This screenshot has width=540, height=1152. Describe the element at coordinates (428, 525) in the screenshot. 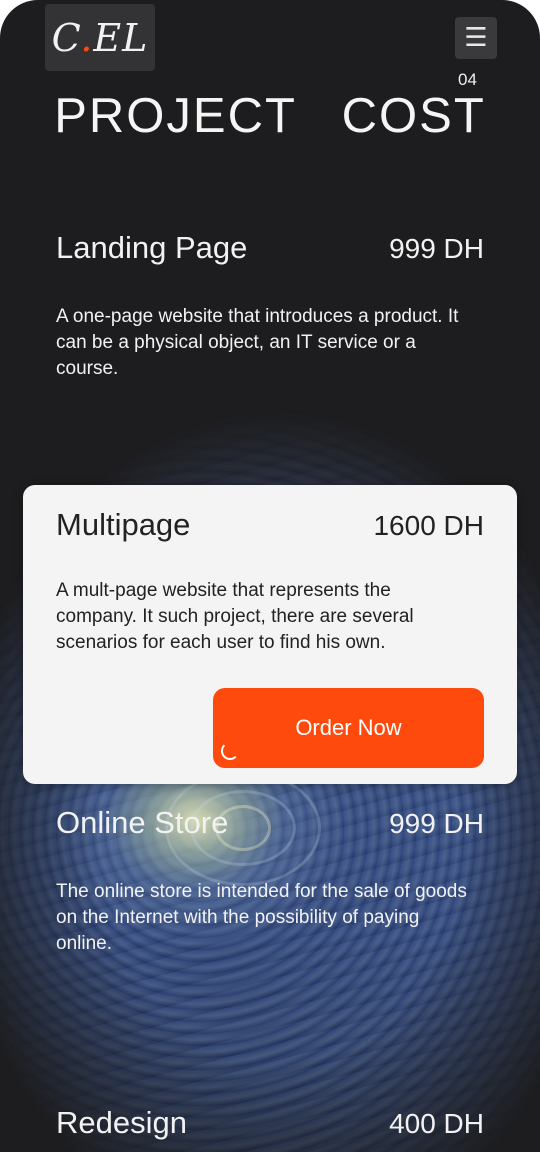

I see `plan-price: 1600 DH` at that location.